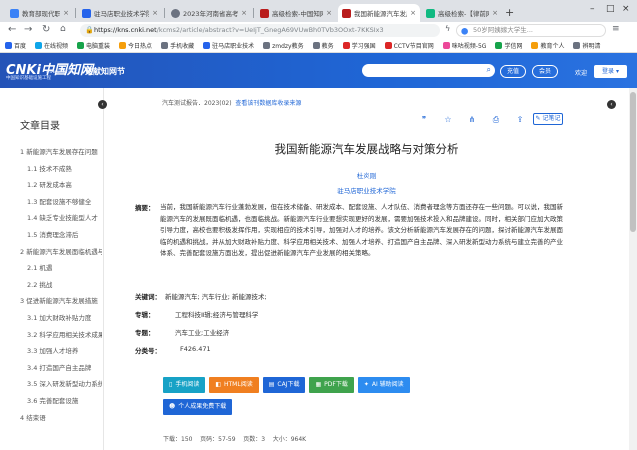 Image resolution: width=637 pixels, height=450 pixels. Describe the element at coordinates (61, 204) in the screenshot. I see `toc-item: 1.3 配套设施不够健全` at that location.